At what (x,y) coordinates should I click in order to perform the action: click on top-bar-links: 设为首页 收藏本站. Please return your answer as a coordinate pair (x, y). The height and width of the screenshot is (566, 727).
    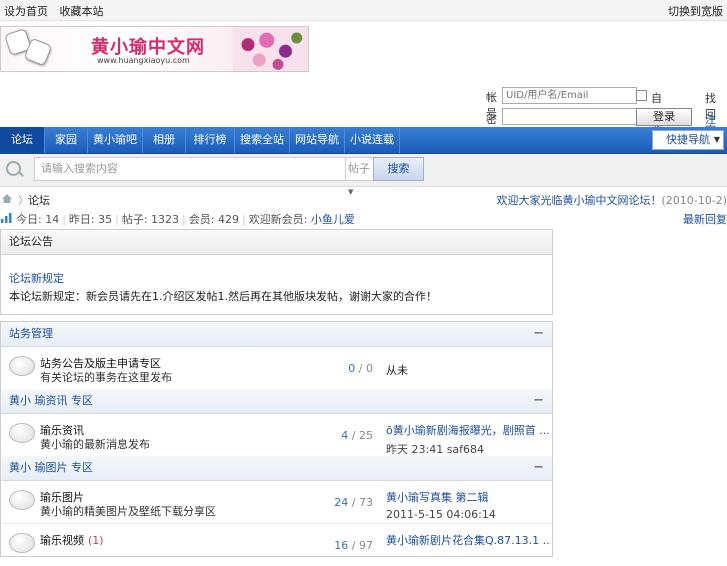
    Looking at the image, I should click on (58, 11).